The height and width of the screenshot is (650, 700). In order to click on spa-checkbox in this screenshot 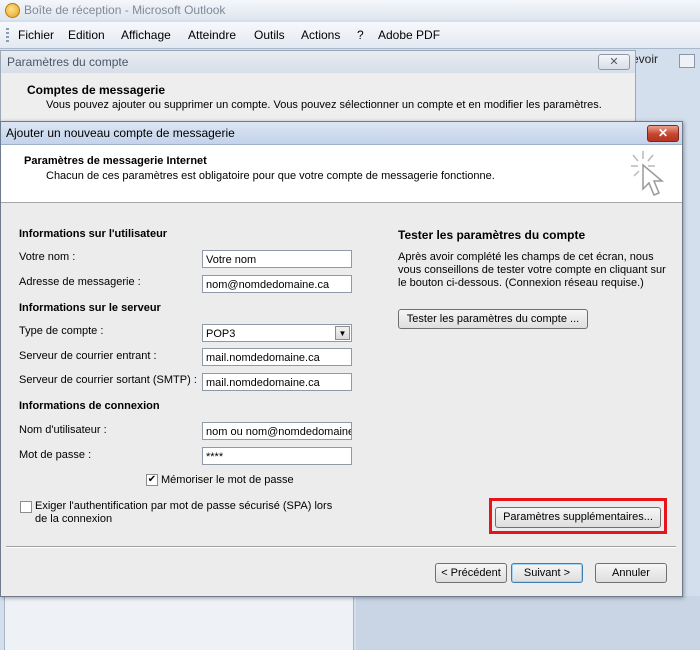, I will do `click(26, 507)`.